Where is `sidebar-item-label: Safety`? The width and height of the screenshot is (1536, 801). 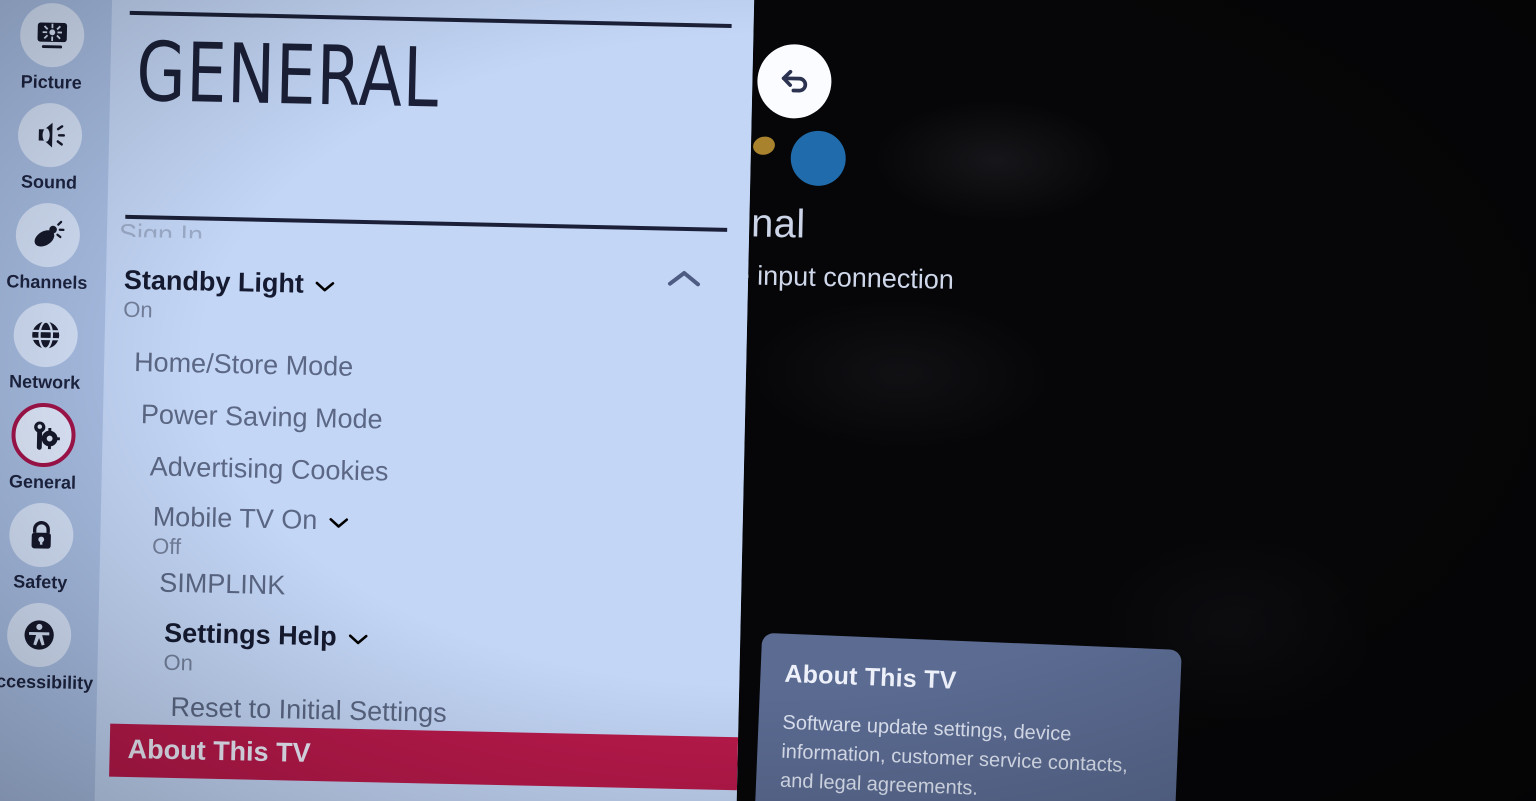
sidebar-item-label: Safety is located at coordinates (40, 582).